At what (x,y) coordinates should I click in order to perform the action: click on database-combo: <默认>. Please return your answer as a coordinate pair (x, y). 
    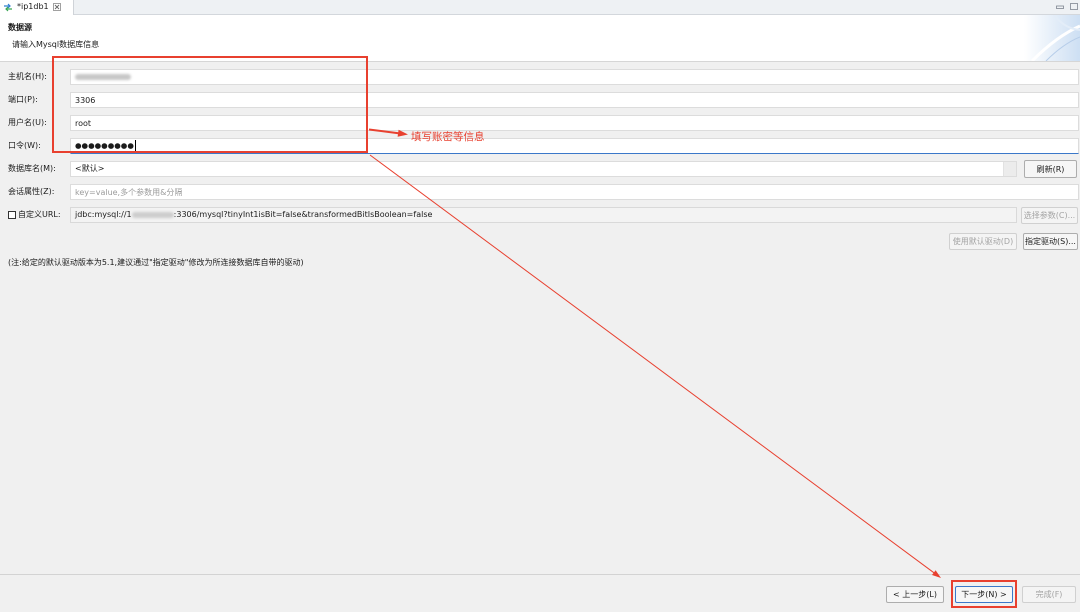
    Looking at the image, I should click on (543, 169).